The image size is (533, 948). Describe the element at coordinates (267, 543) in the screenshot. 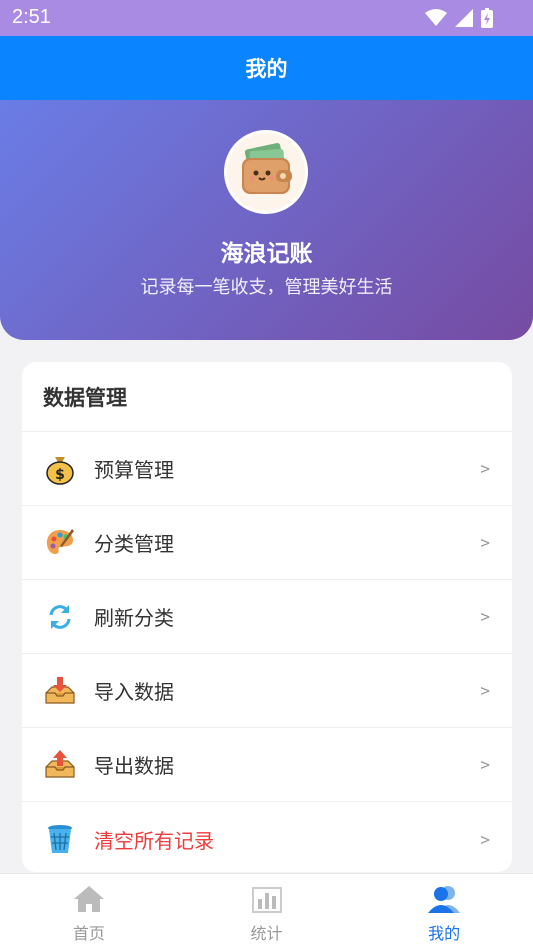

I see `menu-item-categories: 分类管理 >` at that location.